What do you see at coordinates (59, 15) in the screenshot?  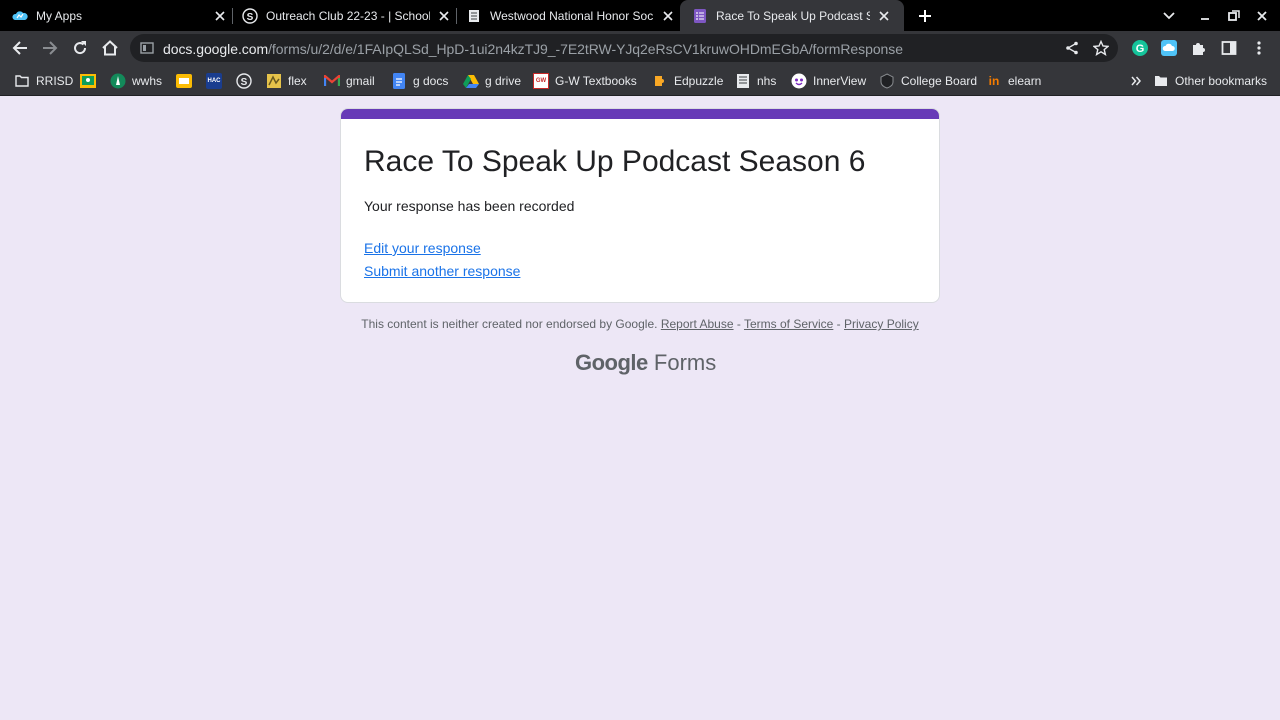 I see `tab-title: My Apps` at bounding box center [59, 15].